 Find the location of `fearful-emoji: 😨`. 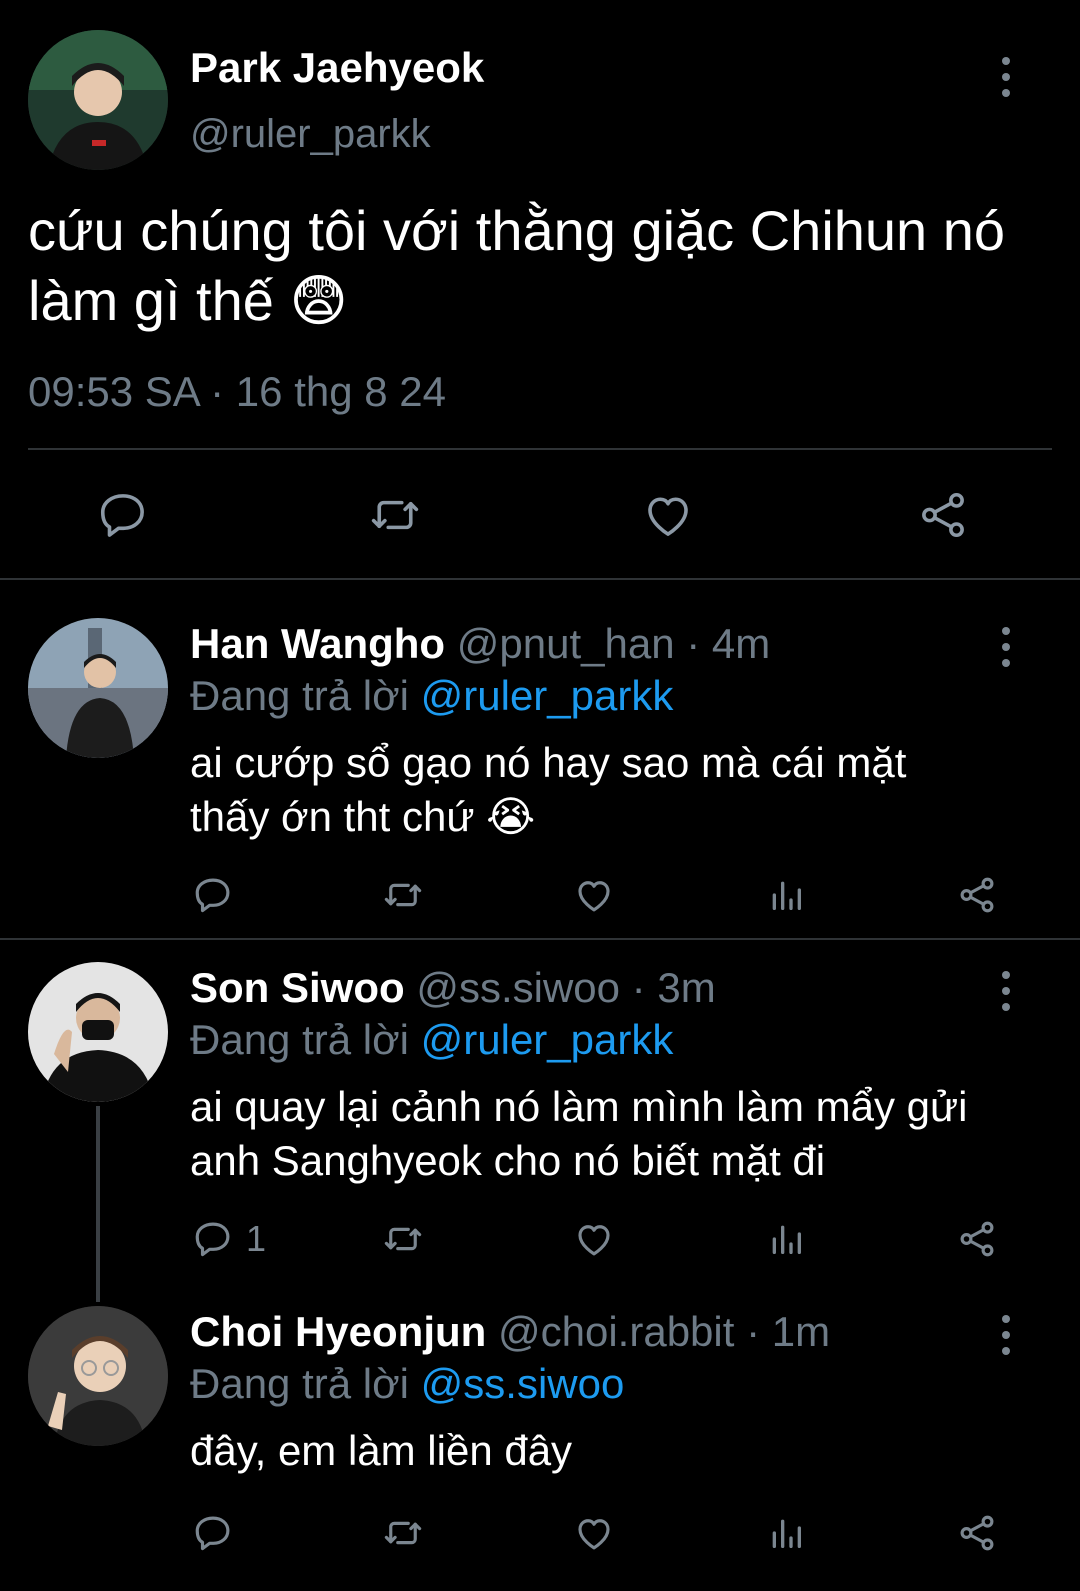

fearful-emoji: 😨 is located at coordinates (318, 300).